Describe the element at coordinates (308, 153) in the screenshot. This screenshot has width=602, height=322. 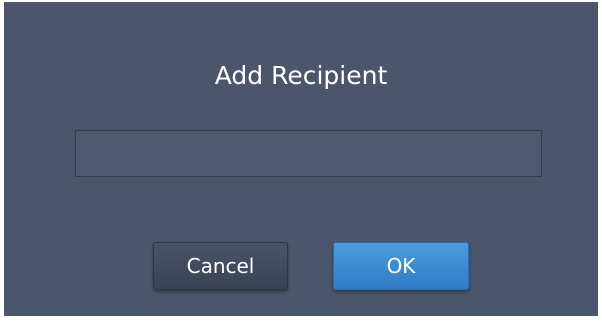
I see `recipient-input` at that location.